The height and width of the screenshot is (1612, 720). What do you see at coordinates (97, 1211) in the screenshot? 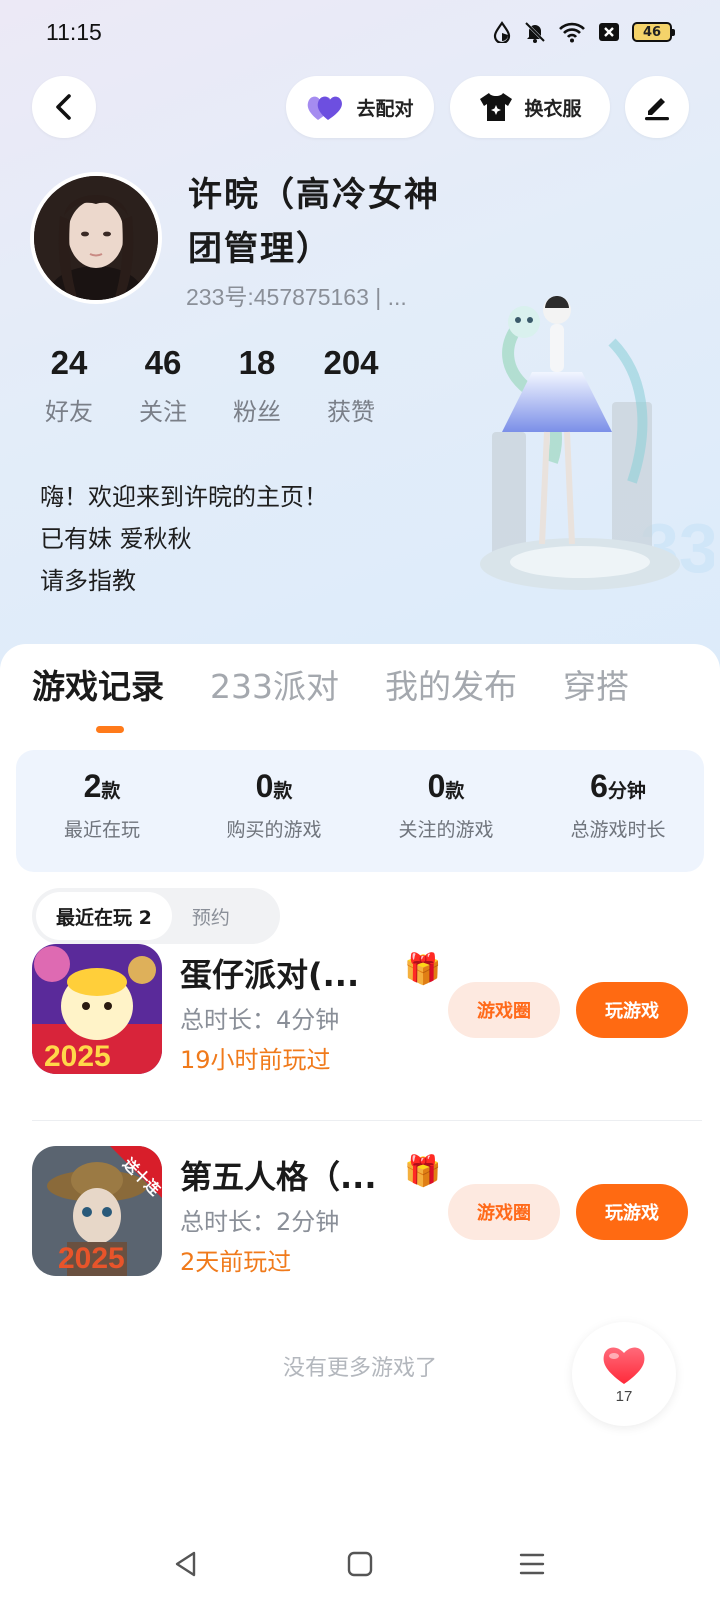
I see `game-icon-identity-v: 送十连 2025` at bounding box center [97, 1211].